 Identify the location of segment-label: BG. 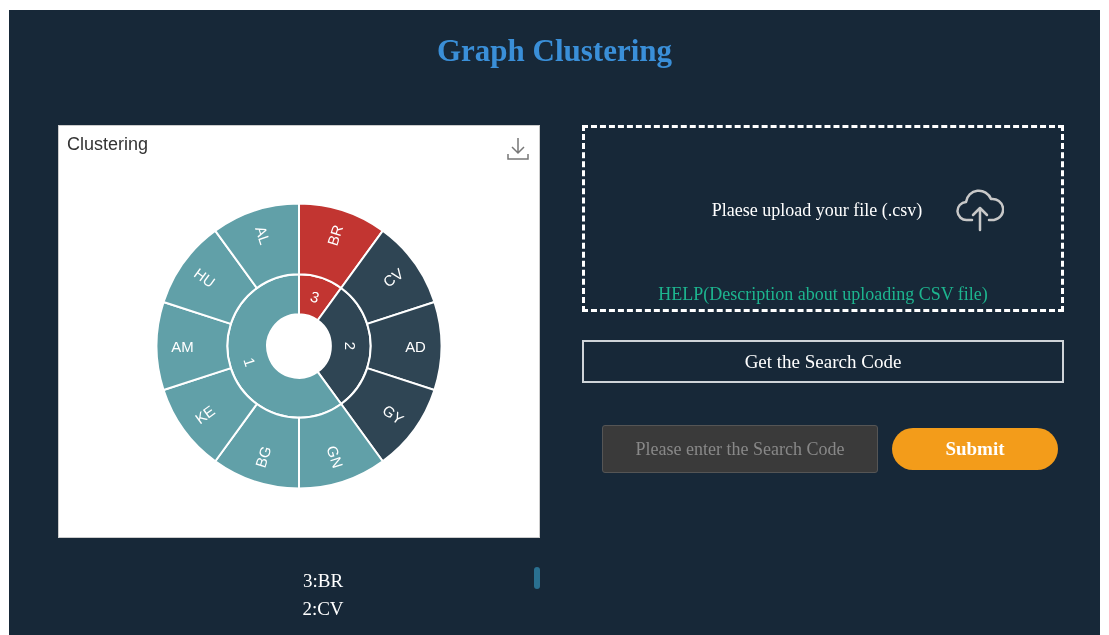
(263, 456).